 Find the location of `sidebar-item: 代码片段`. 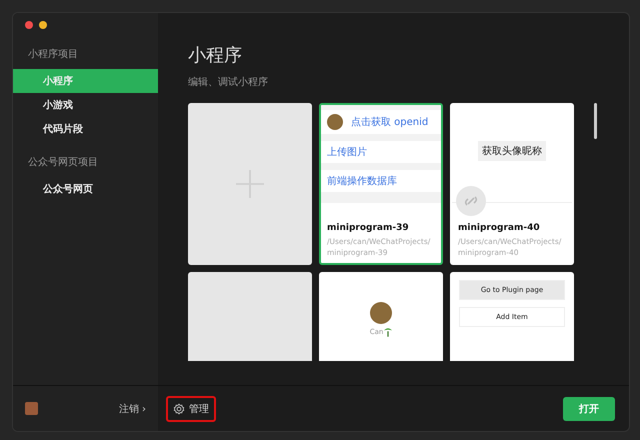

sidebar-item: 代码片段 is located at coordinates (85, 129).